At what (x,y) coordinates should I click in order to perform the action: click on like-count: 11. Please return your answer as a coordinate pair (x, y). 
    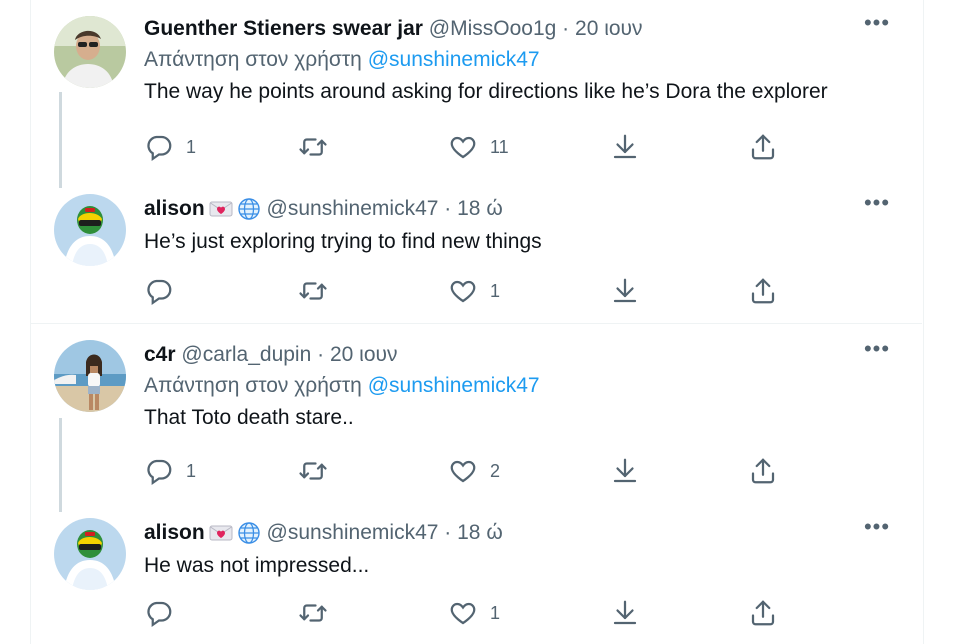
    Looking at the image, I should click on (499, 146).